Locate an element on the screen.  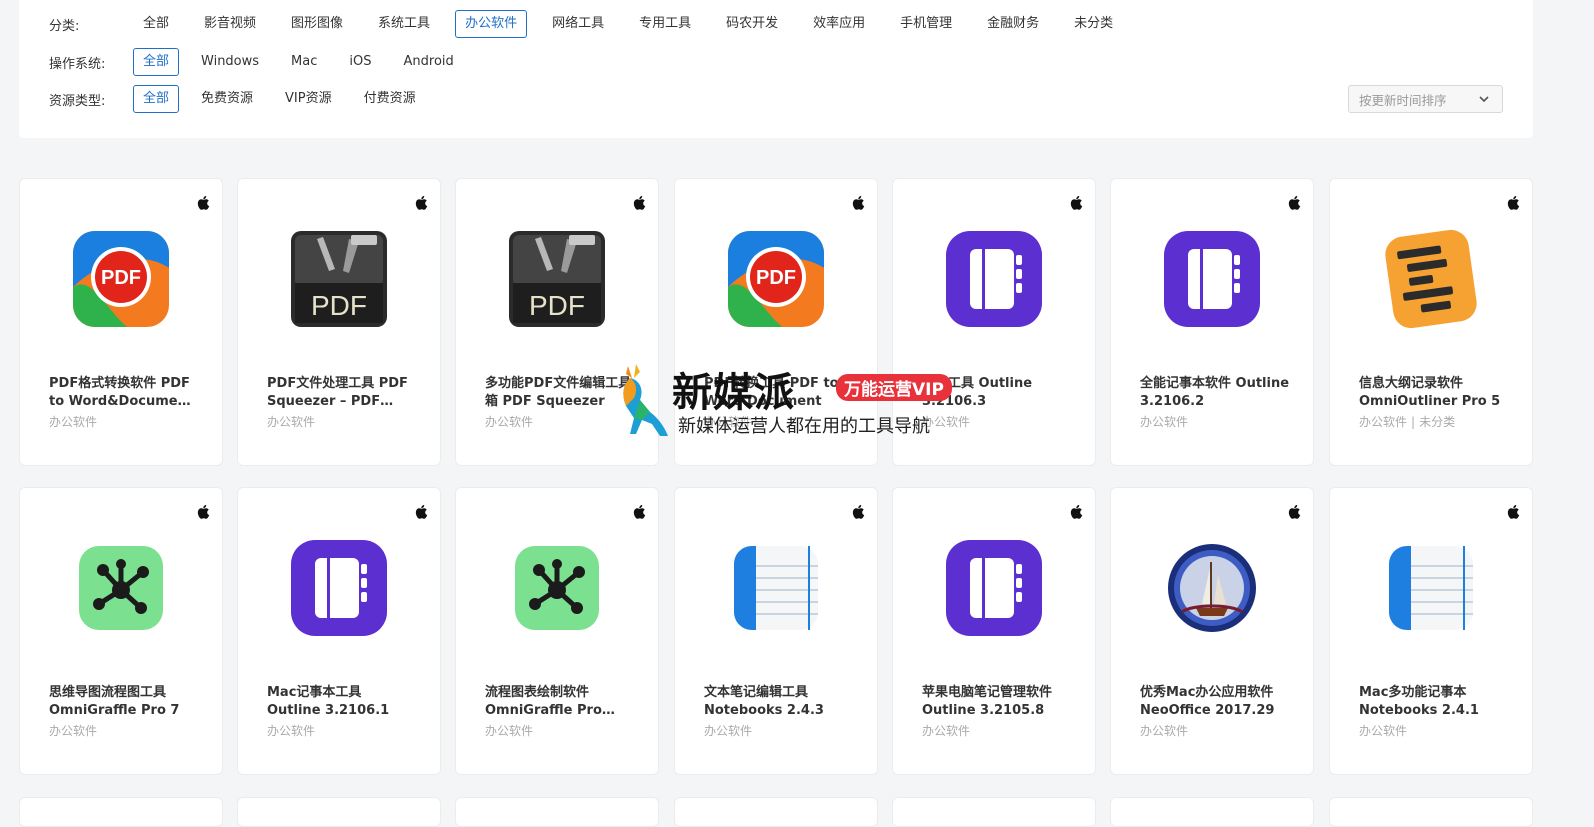
filter-option-os-2: Mac is located at coordinates (304, 62).